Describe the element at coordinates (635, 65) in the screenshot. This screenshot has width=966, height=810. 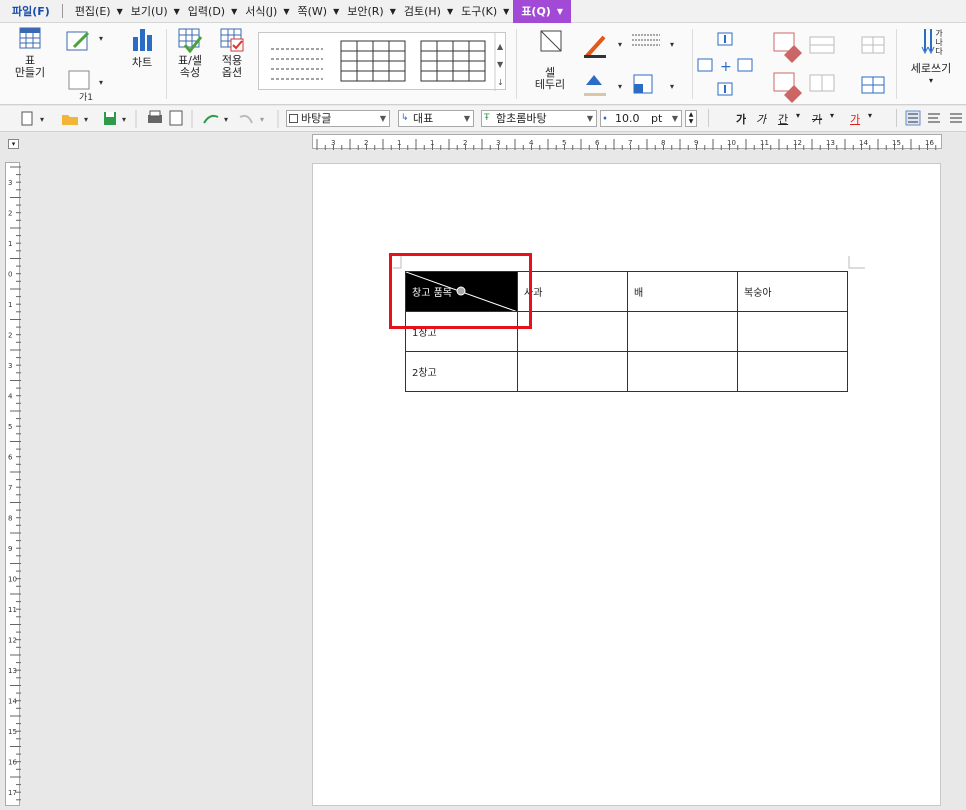
I see `cell-shade-tools: ▾ ▾ ▾ ▾` at that location.